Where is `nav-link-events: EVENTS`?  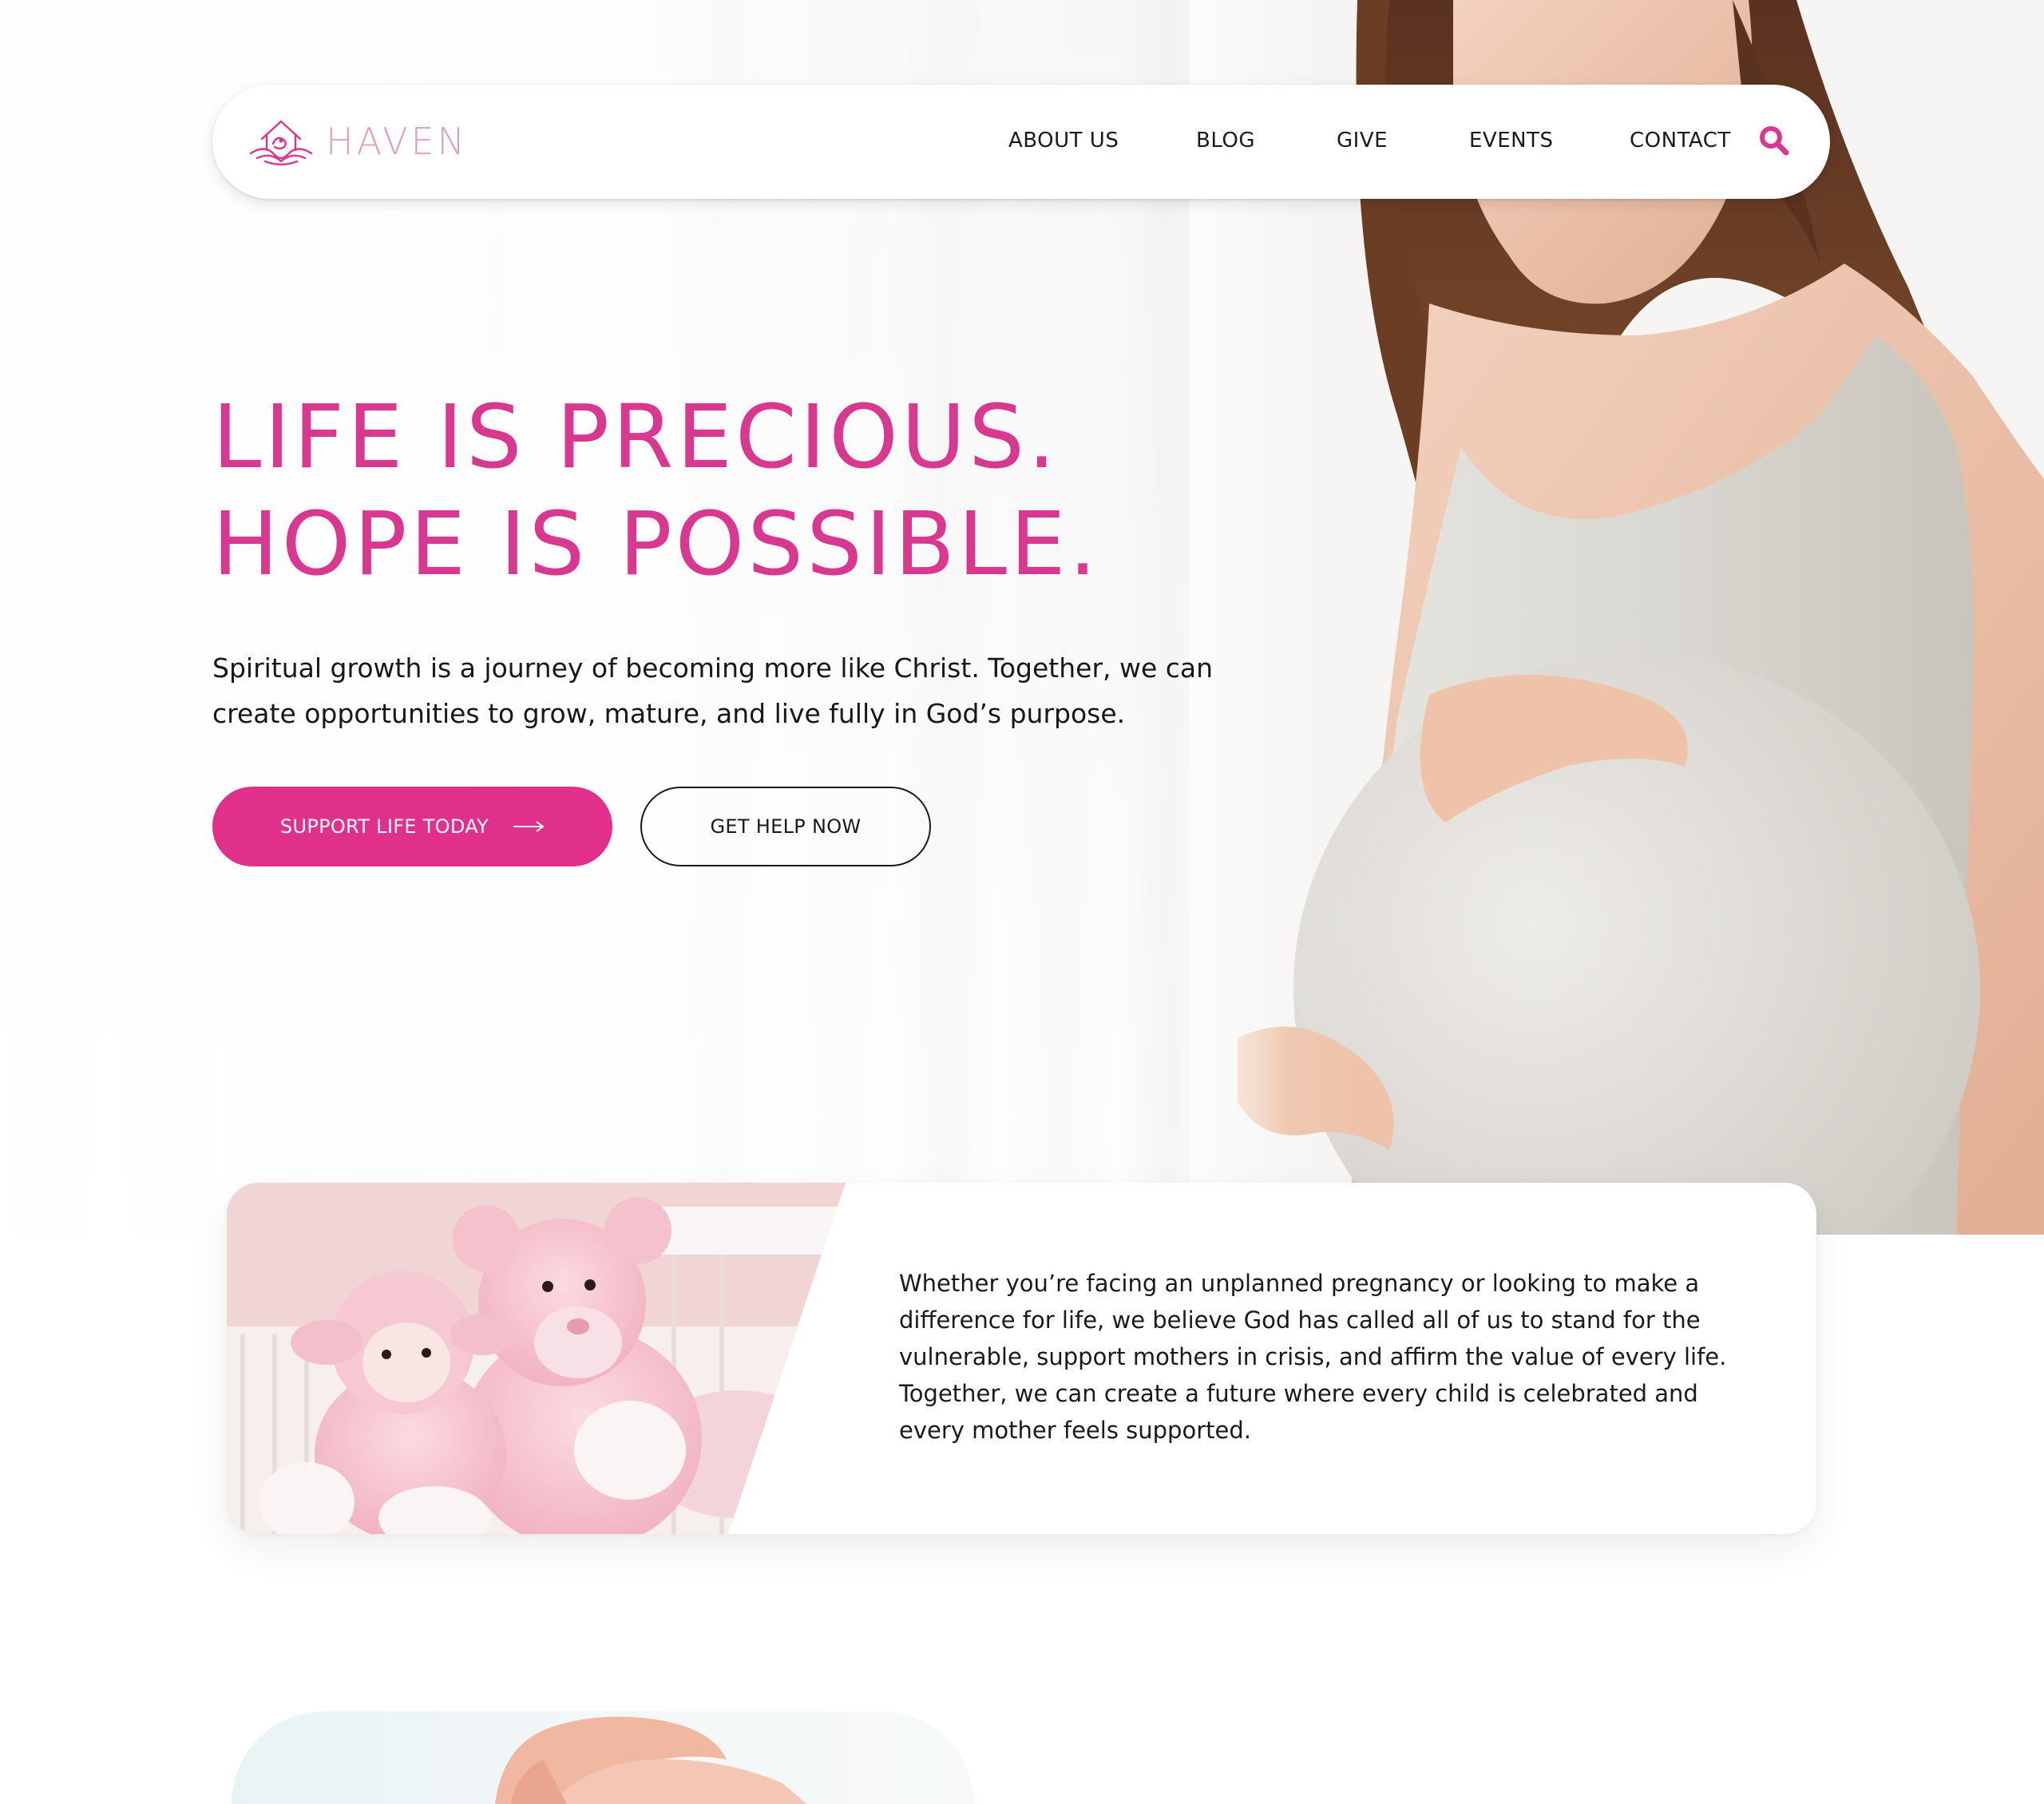 nav-link-events: EVENTS is located at coordinates (1511, 141).